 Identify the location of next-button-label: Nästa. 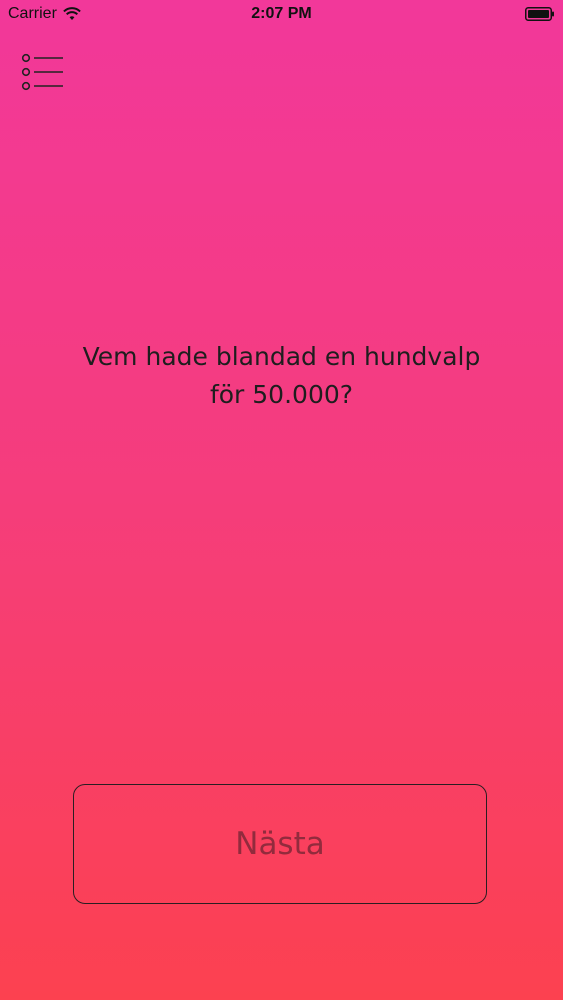
(280, 844).